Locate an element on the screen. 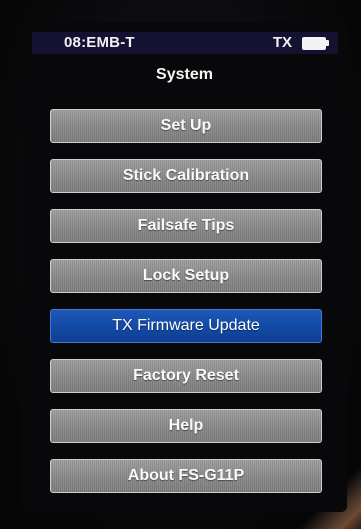  menu-item-set-up: Set Up is located at coordinates (186, 126).